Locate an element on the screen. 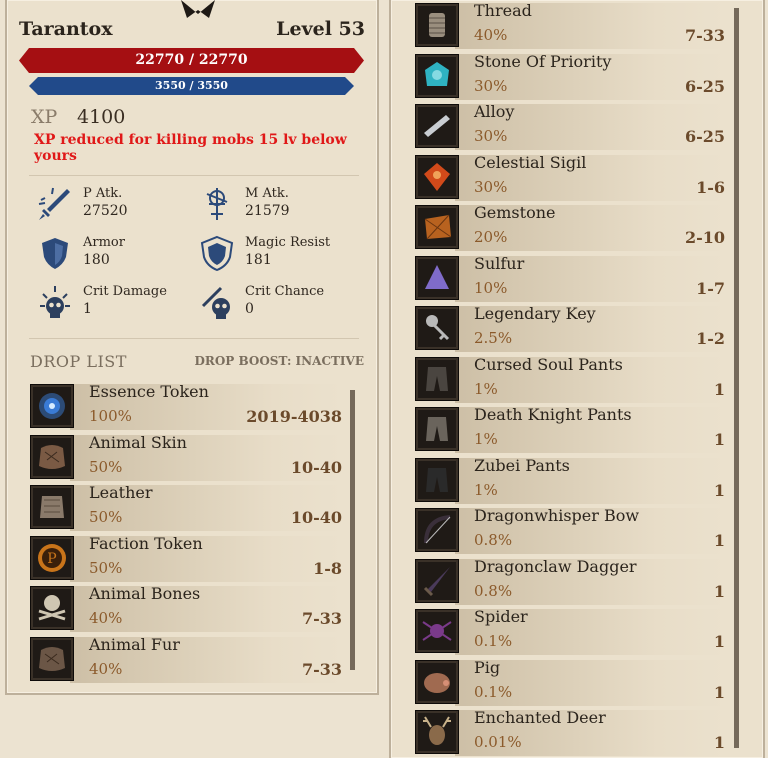  item-drop-chance: 20% is located at coordinates (491, 237).